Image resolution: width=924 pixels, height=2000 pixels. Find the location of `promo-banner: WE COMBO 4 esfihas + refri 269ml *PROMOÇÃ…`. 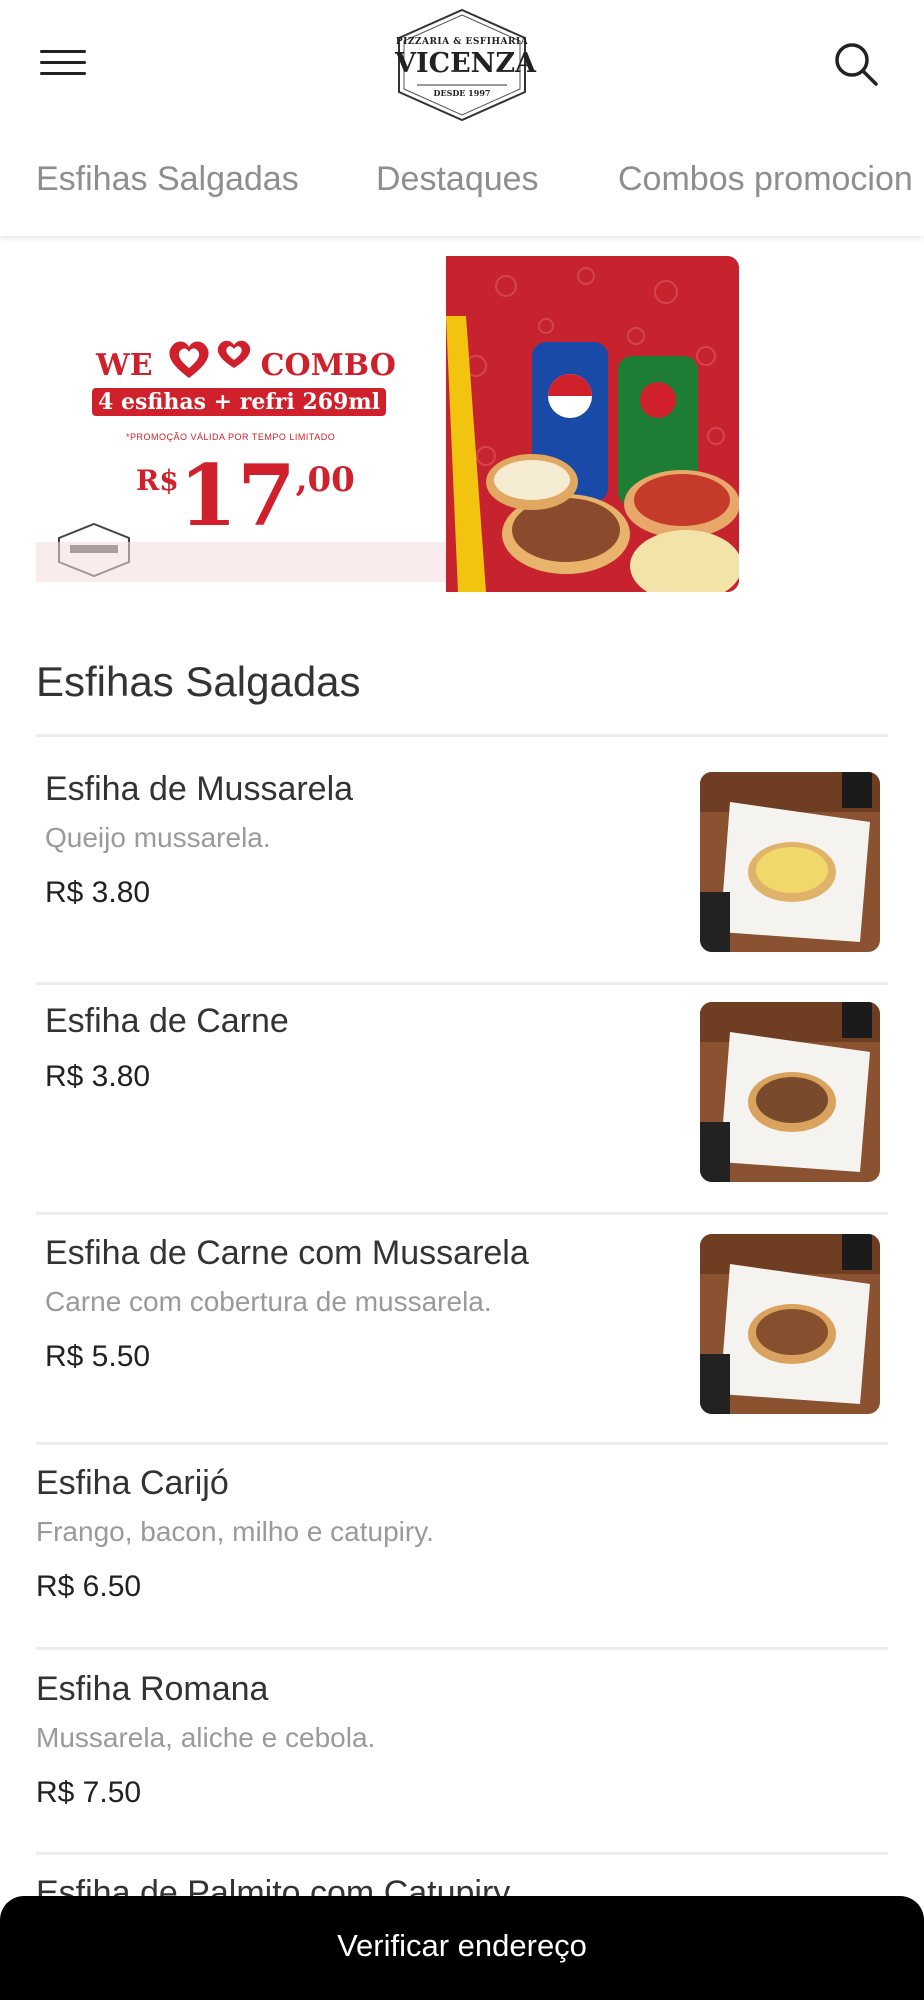

promo-banner: WE COMBO 4 esfihas + refri 269ml *PROMOÇÃ… is located at coordinates (387, 424).